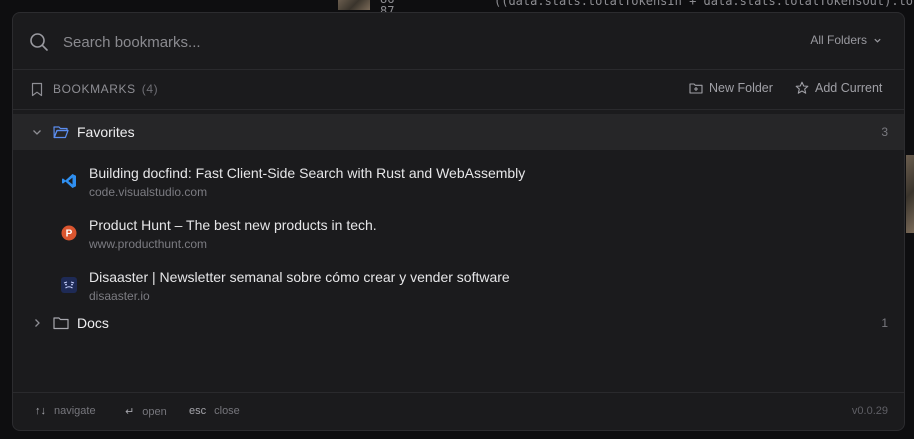 The width and height of the screenshot is (914, 439). Describe the element at coordinates (458, 89) in the screenshot. I see `bookmarks-toolbar: BOOKMARKS (4) New Folder Add Current` at that location.